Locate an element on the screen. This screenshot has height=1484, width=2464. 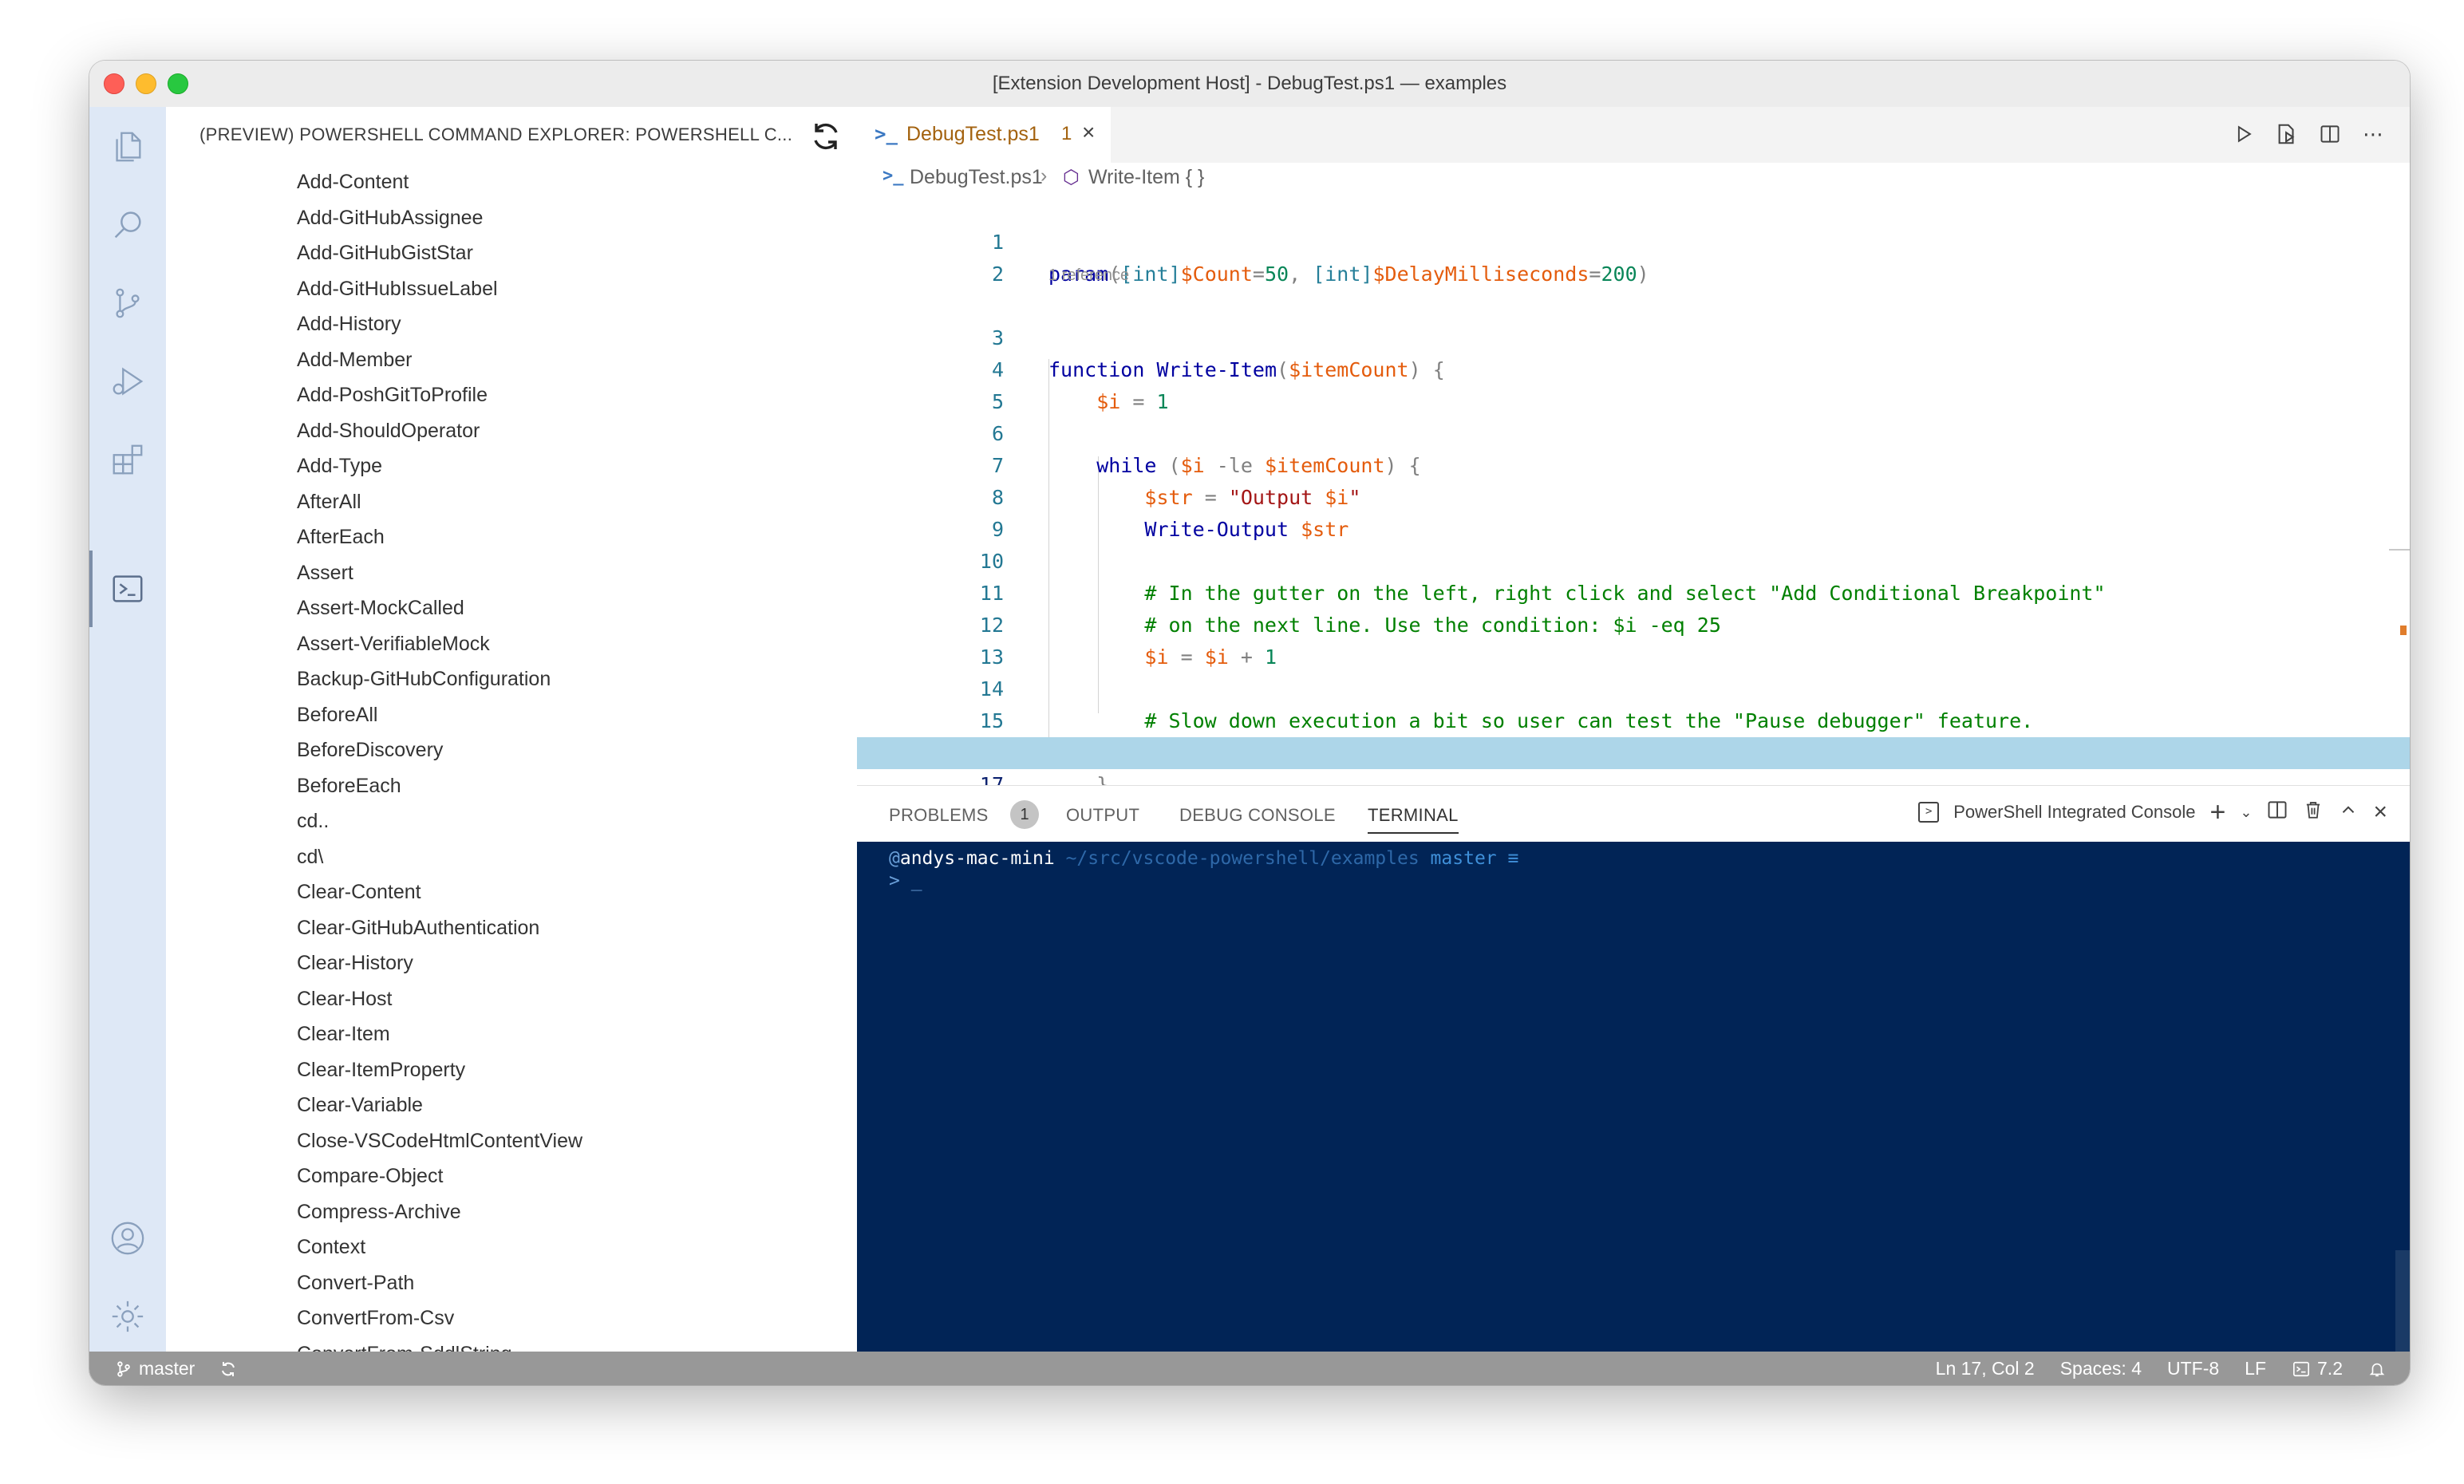
chevron-down-icon: ⌄ is located at coordinates (2246, 812).